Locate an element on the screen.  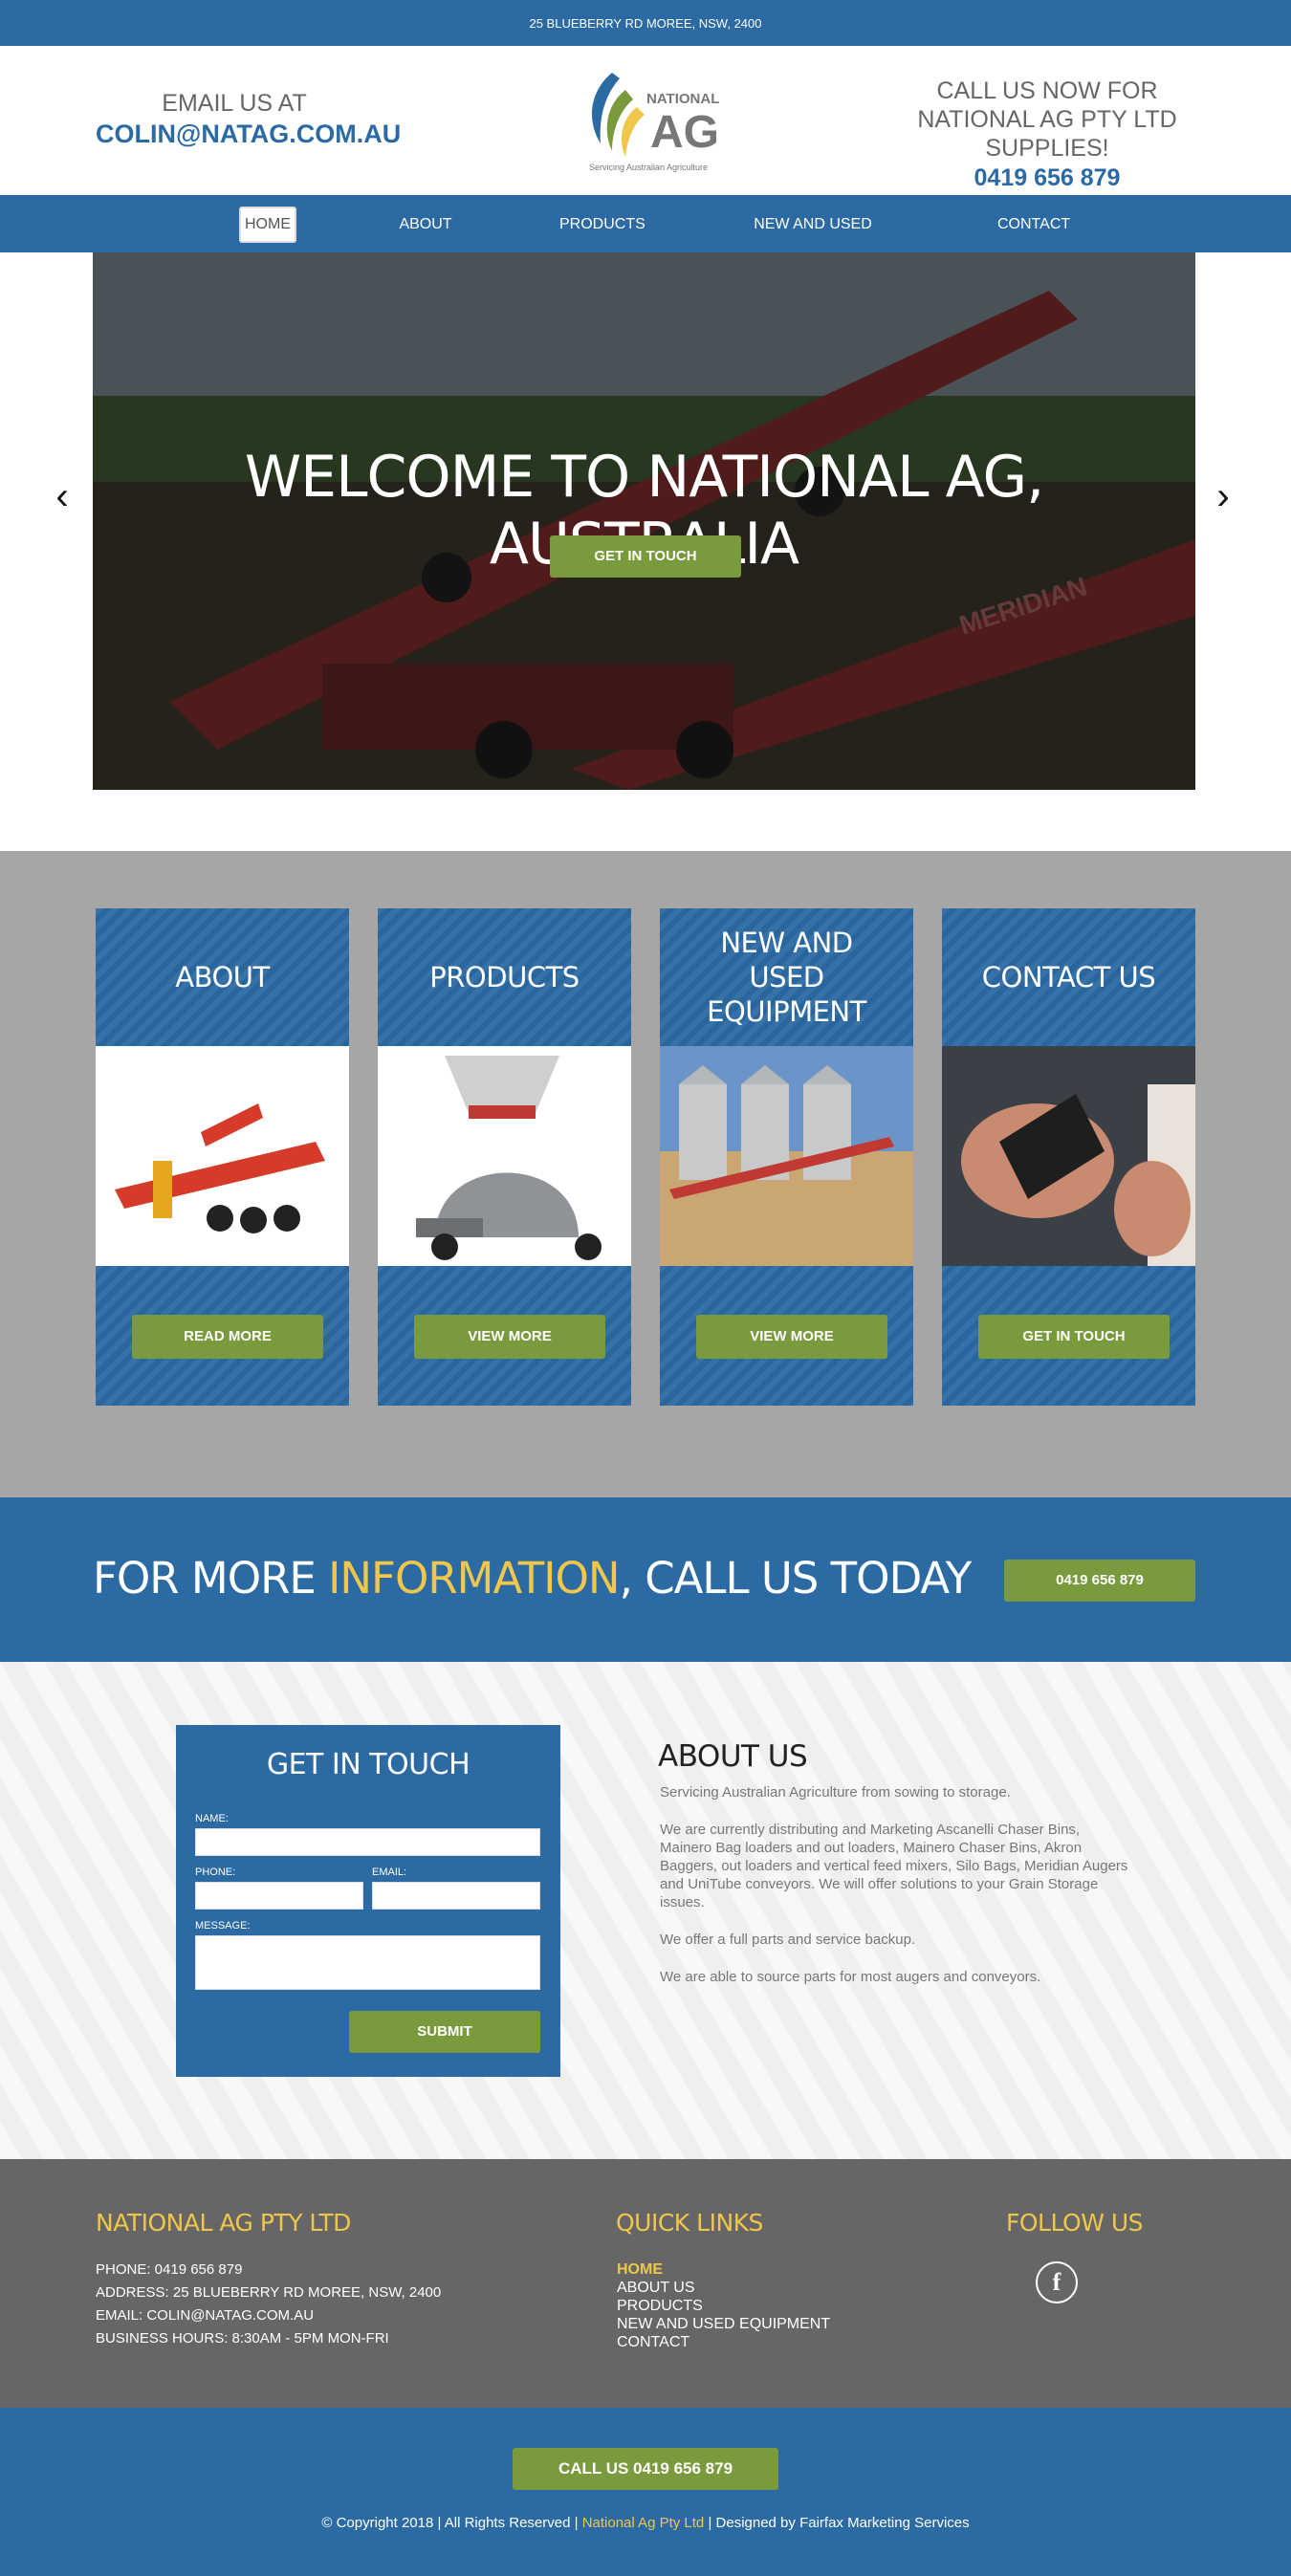
footer-company-heading: NATIONAL AG PTY LTD is located at coordinates (223, 2223).